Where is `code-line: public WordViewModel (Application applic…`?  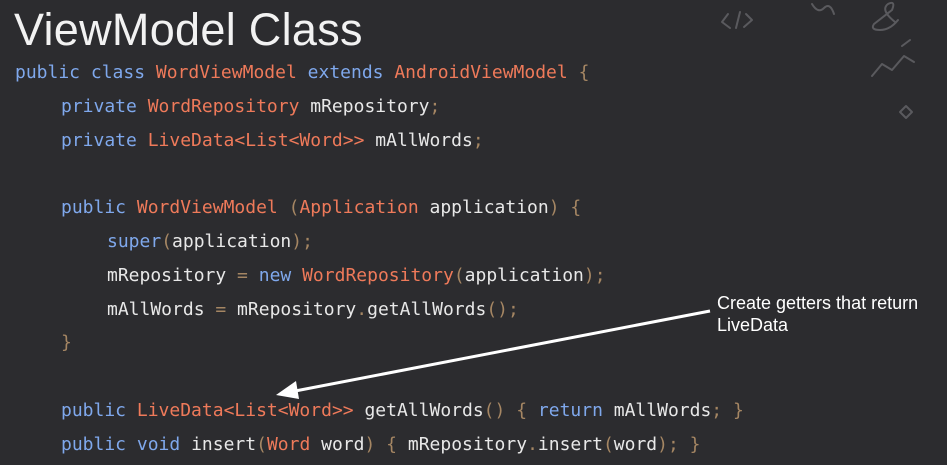
code-line: public WordViewModel (Application applic… is located at coordinates (321, 208).